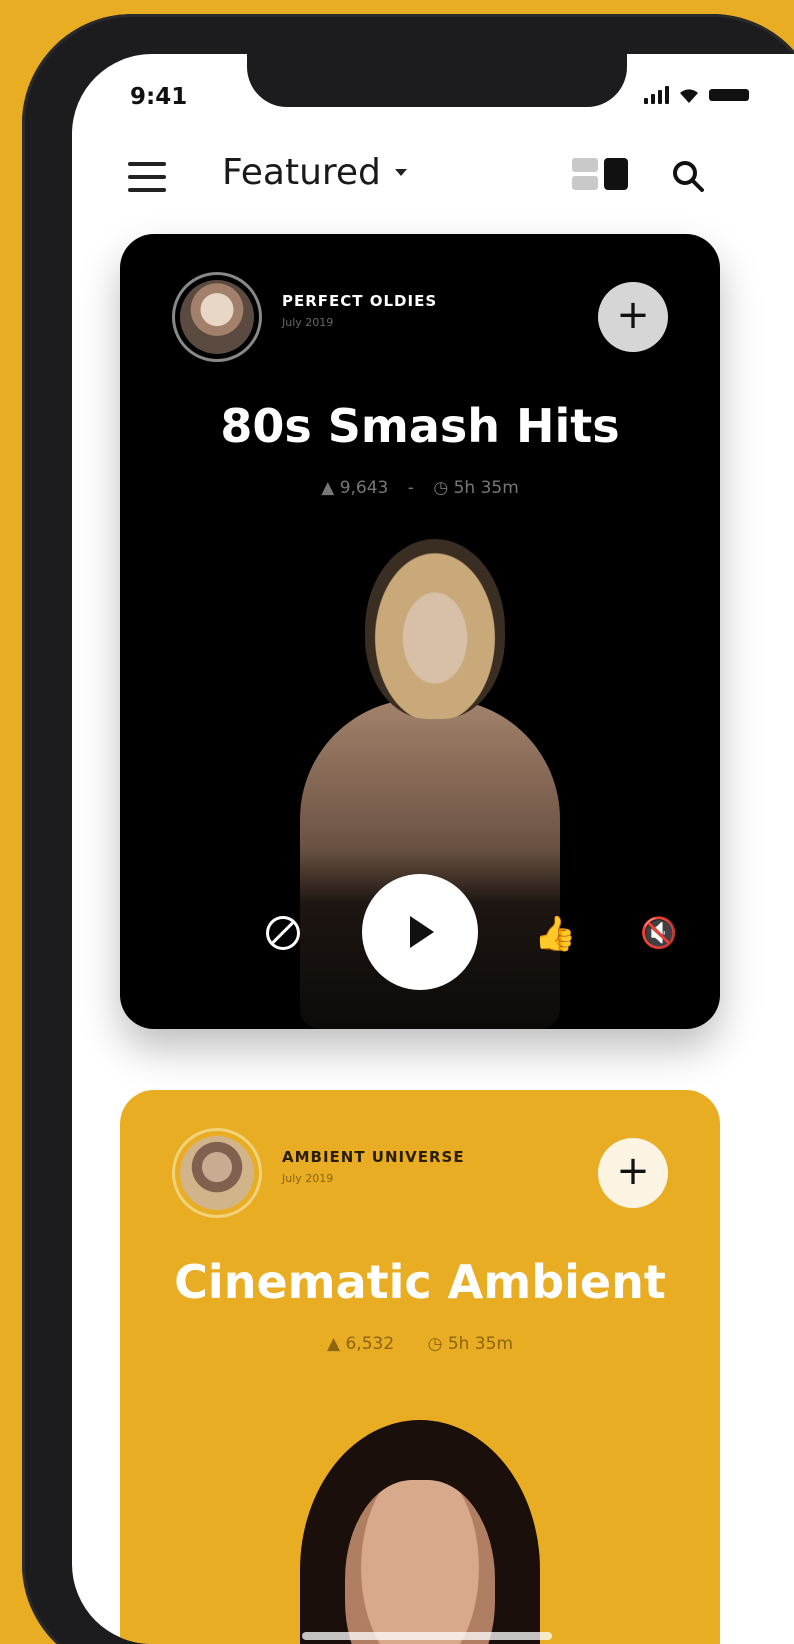 Image resolution: width=794 pixels, height=1644 pixels. What do you see at coordinates (555, 934) in the screenshot?
I see `like-icon: 👍` at bounding box center [555, 934].